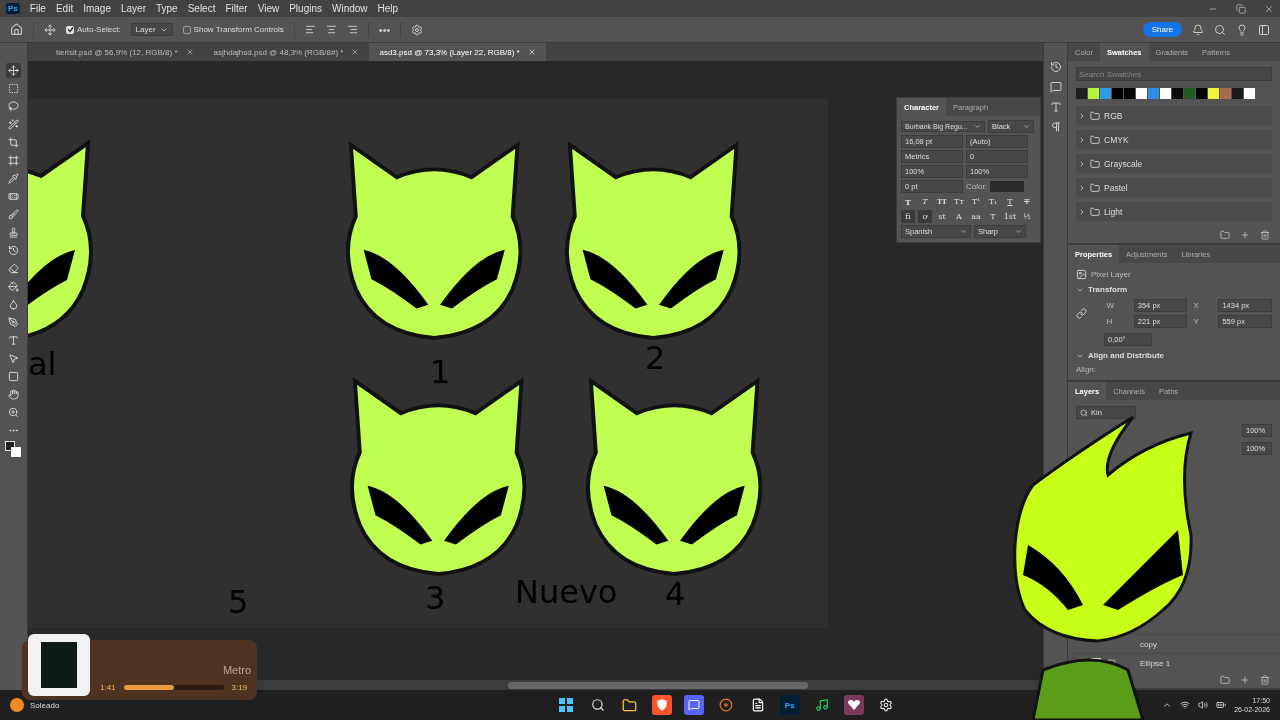 The width and height of the screenshot is (1280, 720). What do you see at coordinates (1242, 29) in the screenshot?
I see `lightbulb-icon` at bounding box center [1242, 29].